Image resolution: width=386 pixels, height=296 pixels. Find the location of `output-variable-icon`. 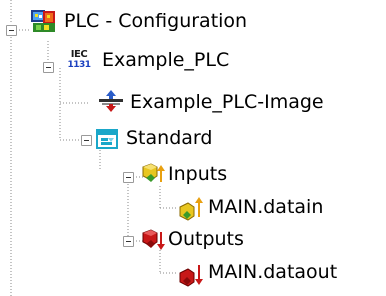

output-variable-icon is located at coordinates (191, 276).